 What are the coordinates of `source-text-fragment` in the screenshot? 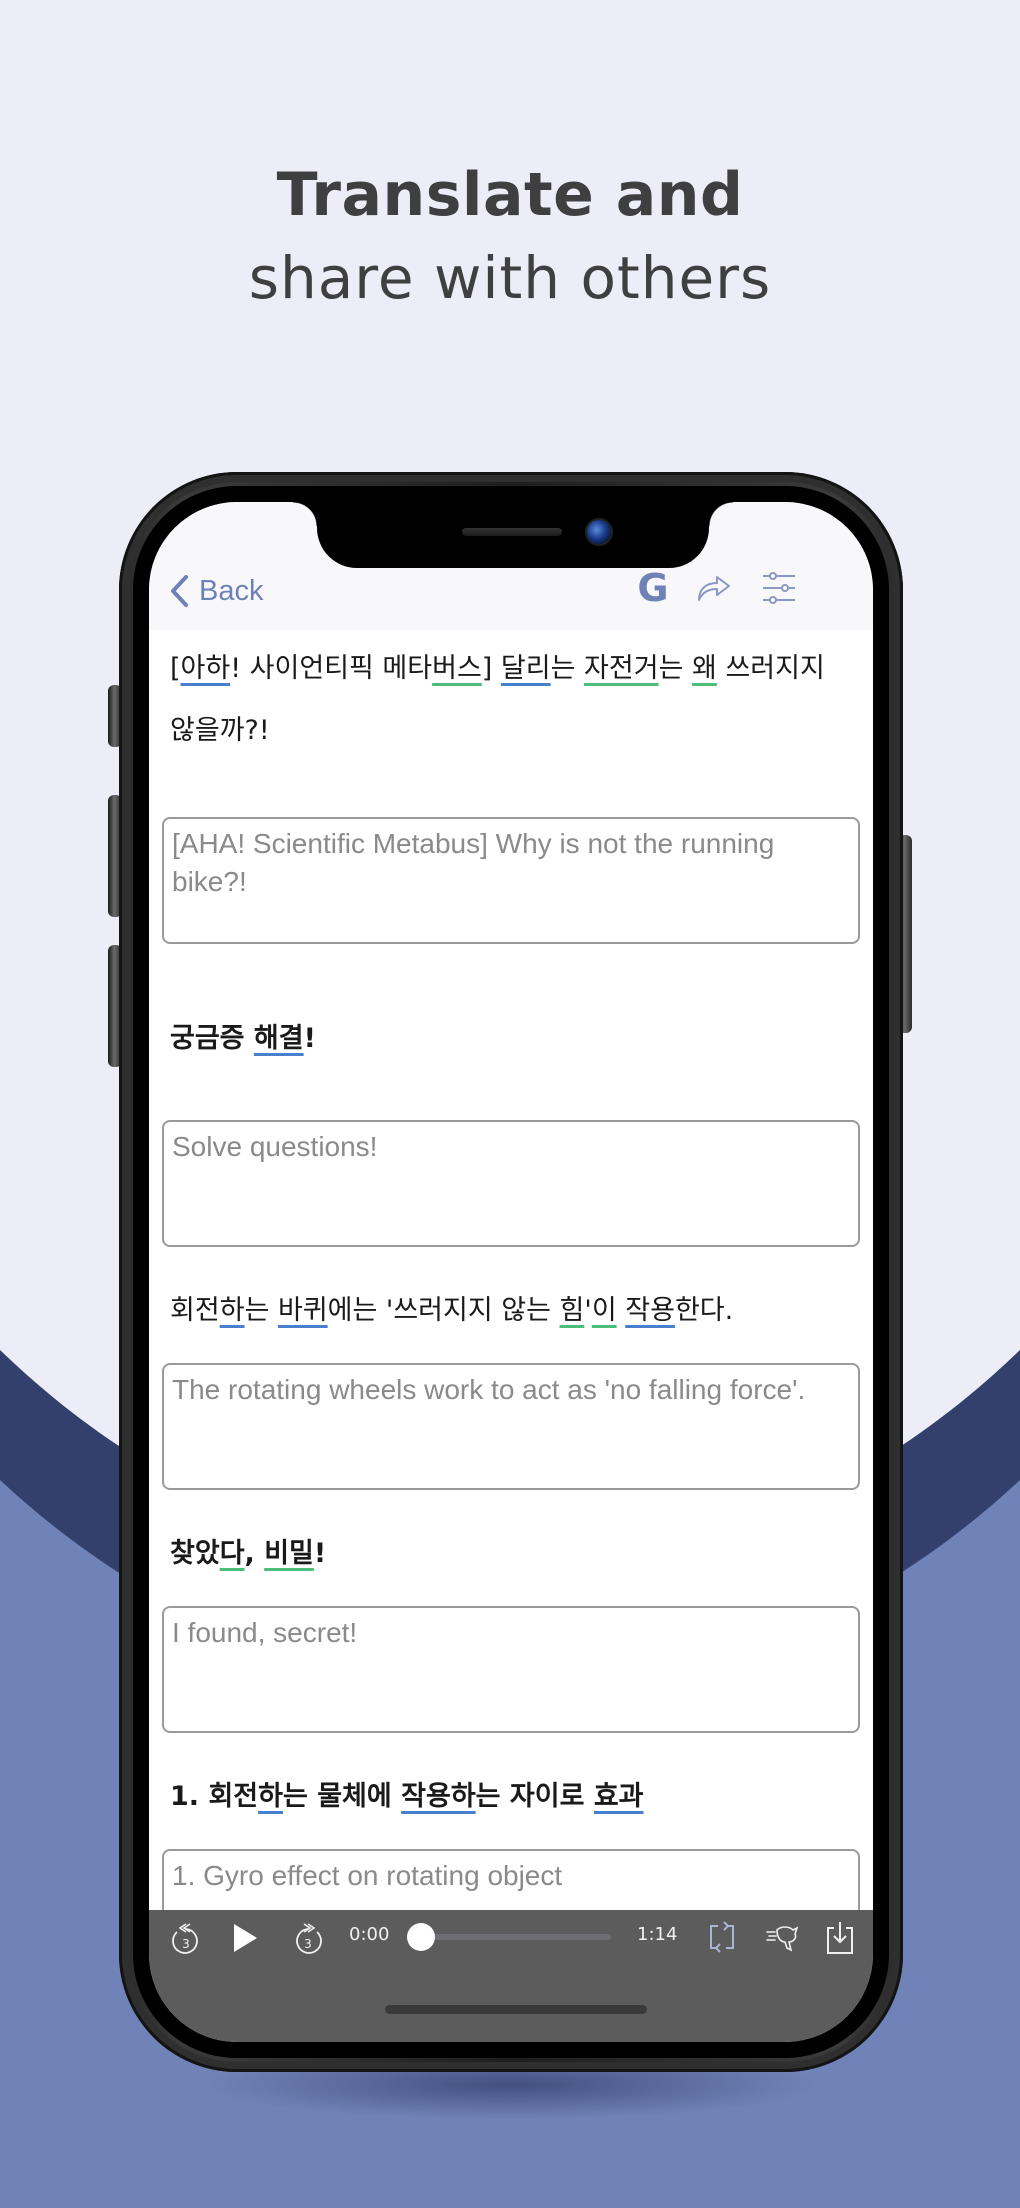 It's located at (621, 1310).